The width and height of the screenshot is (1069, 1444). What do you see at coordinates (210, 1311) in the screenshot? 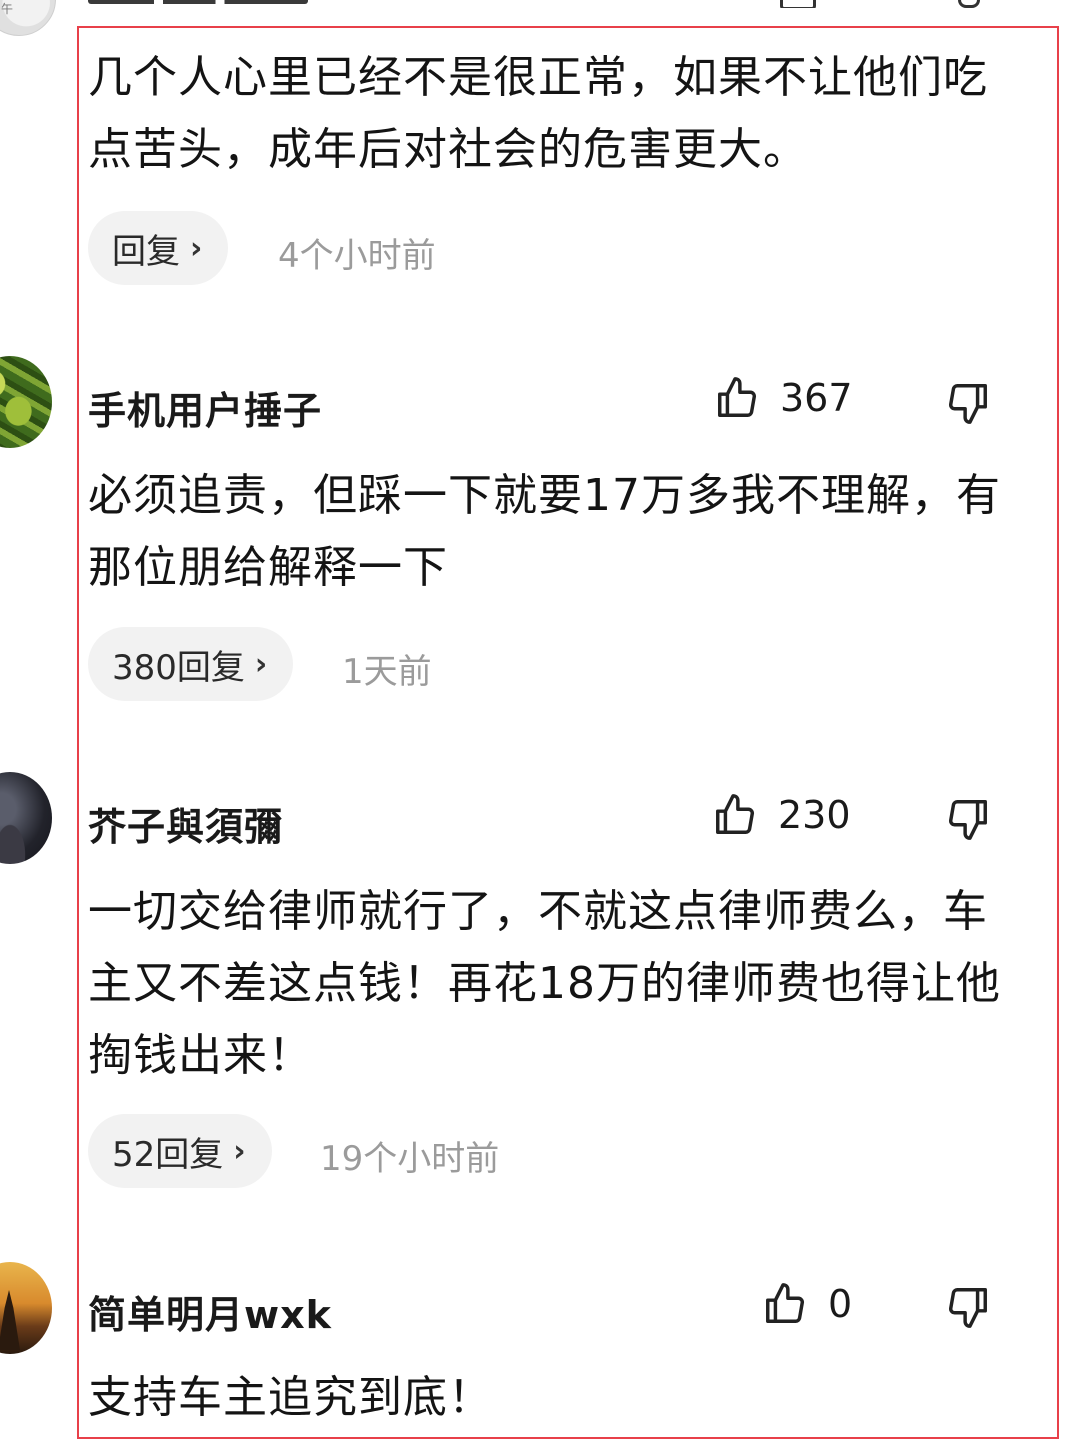
I see `username: 简单明月wxk` at bounding box center [210, 1311].